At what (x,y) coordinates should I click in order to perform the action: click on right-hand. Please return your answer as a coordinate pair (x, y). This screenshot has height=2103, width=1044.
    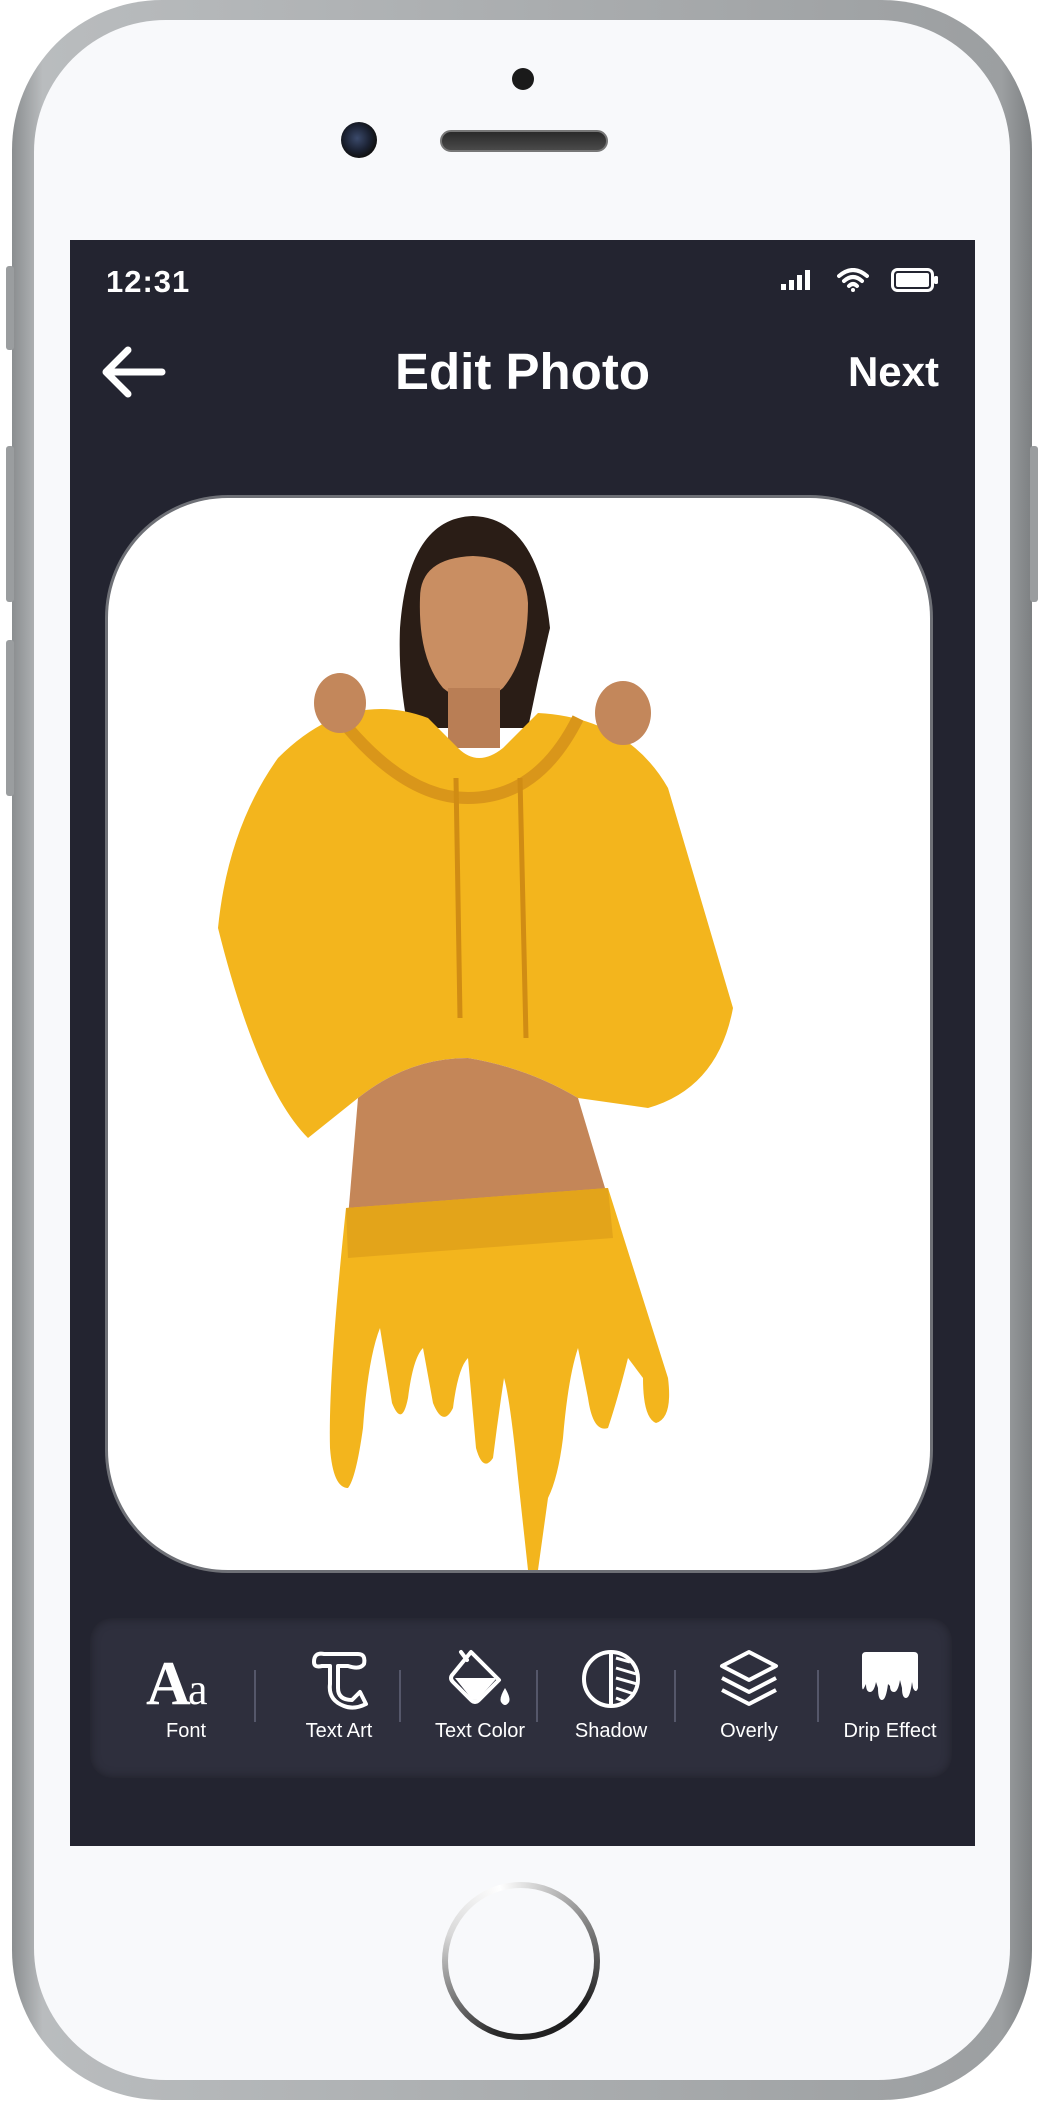
    Looking at the image, I should click on (623, 713).